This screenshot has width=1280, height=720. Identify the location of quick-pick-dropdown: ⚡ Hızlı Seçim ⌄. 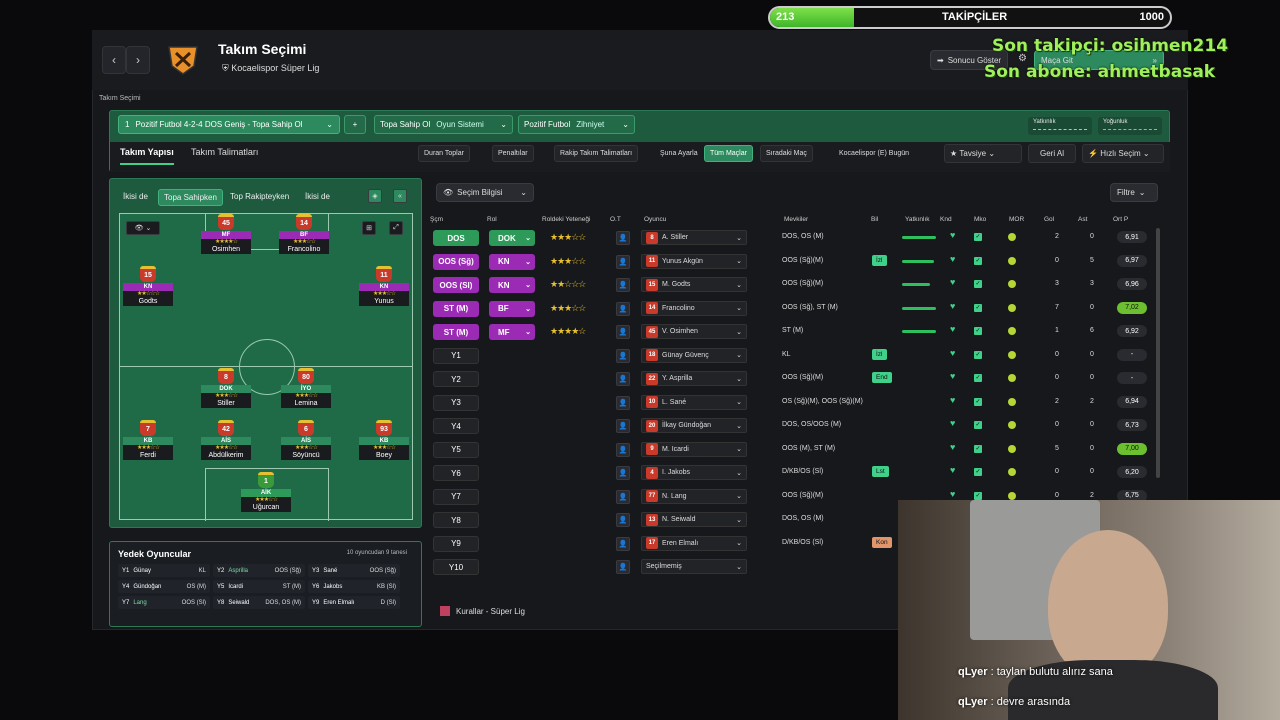
(1123, 153).